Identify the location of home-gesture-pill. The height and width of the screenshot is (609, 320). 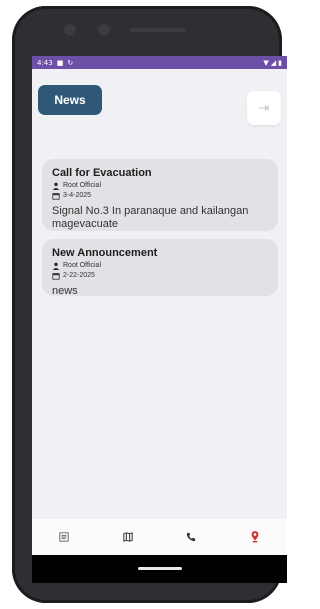
(160, 568).